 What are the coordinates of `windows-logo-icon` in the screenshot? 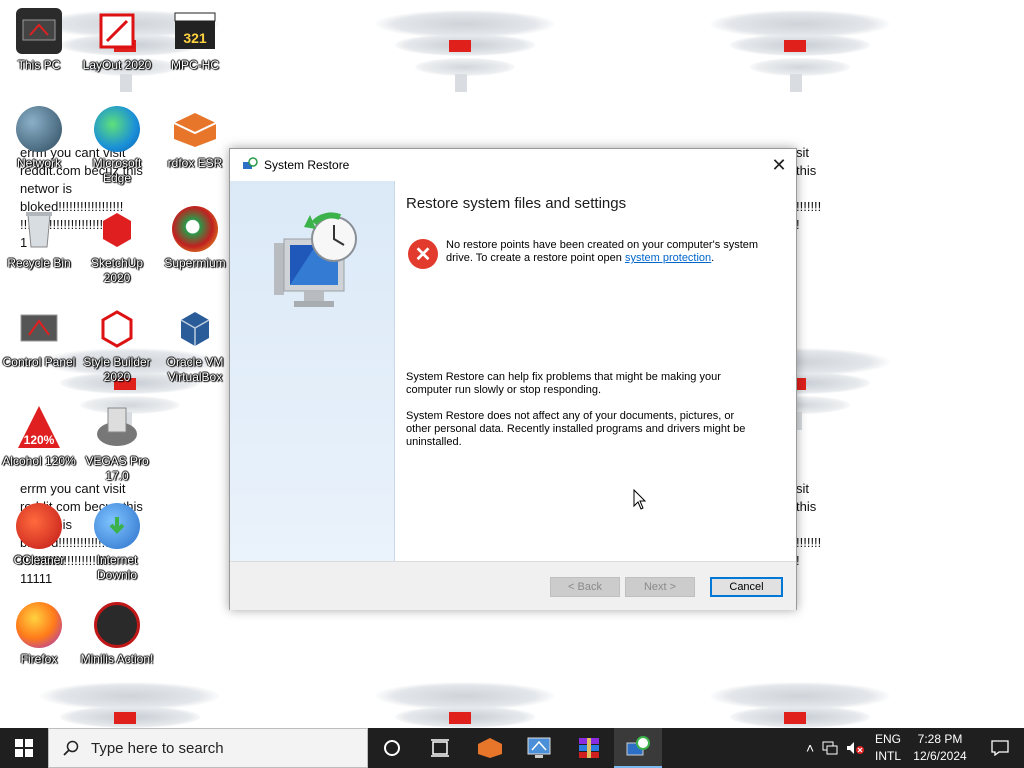 It's located at (24, 748).